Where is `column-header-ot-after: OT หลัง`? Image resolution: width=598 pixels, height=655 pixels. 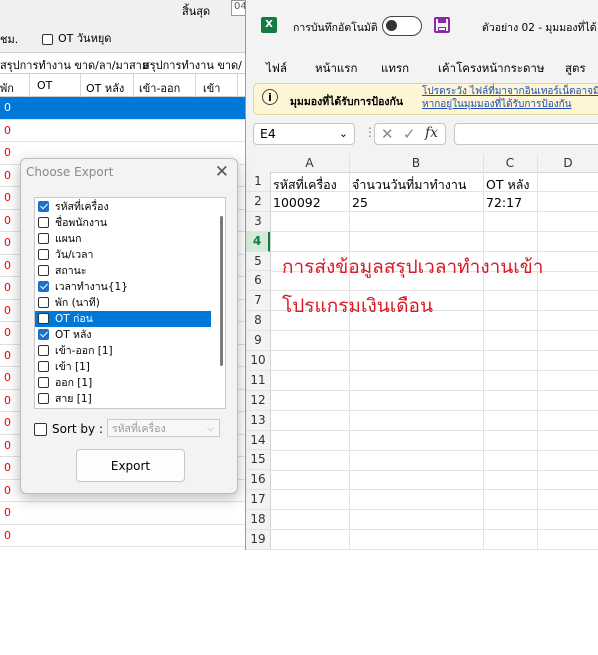 column-header-ot-after: OT หลัง is located at coordinates (105, 88).